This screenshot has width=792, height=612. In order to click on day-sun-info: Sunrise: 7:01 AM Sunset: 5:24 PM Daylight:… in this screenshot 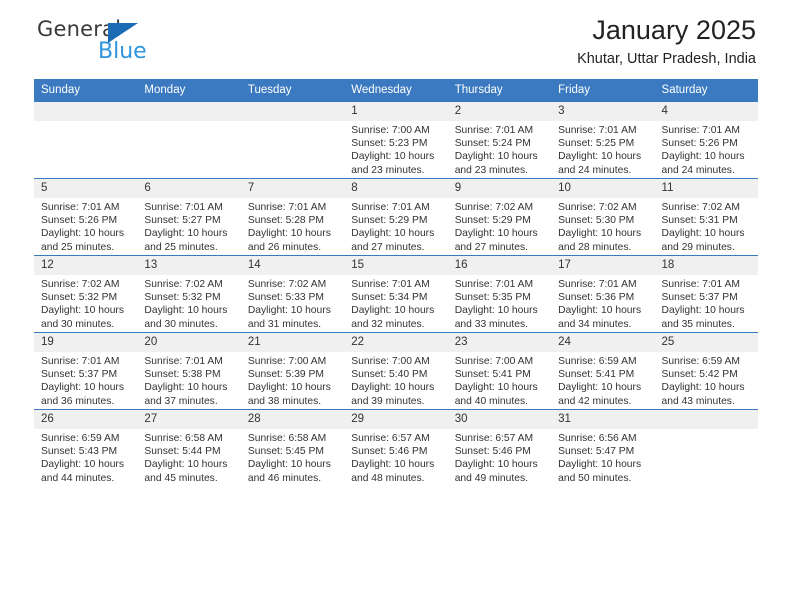, I will do `click(499, 149)`.